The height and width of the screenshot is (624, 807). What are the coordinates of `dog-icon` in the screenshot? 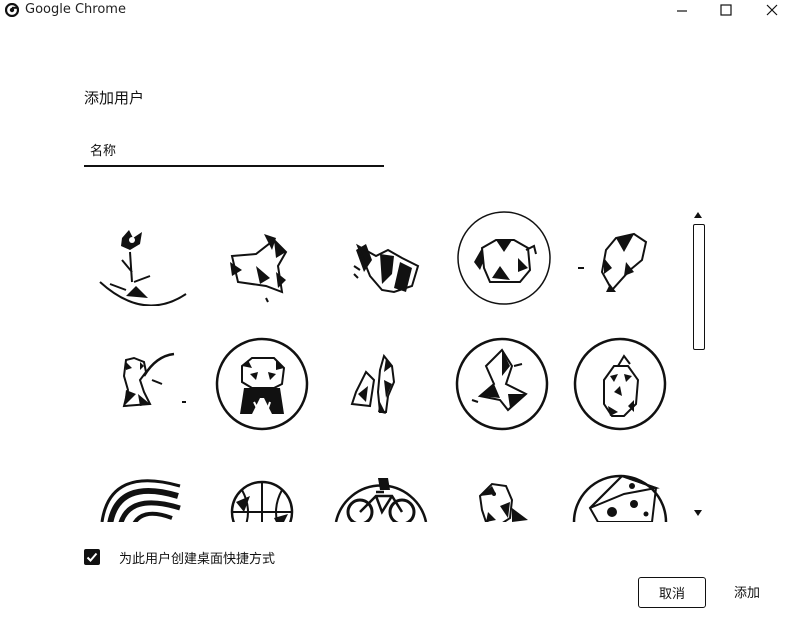 It's located at (613, 262).